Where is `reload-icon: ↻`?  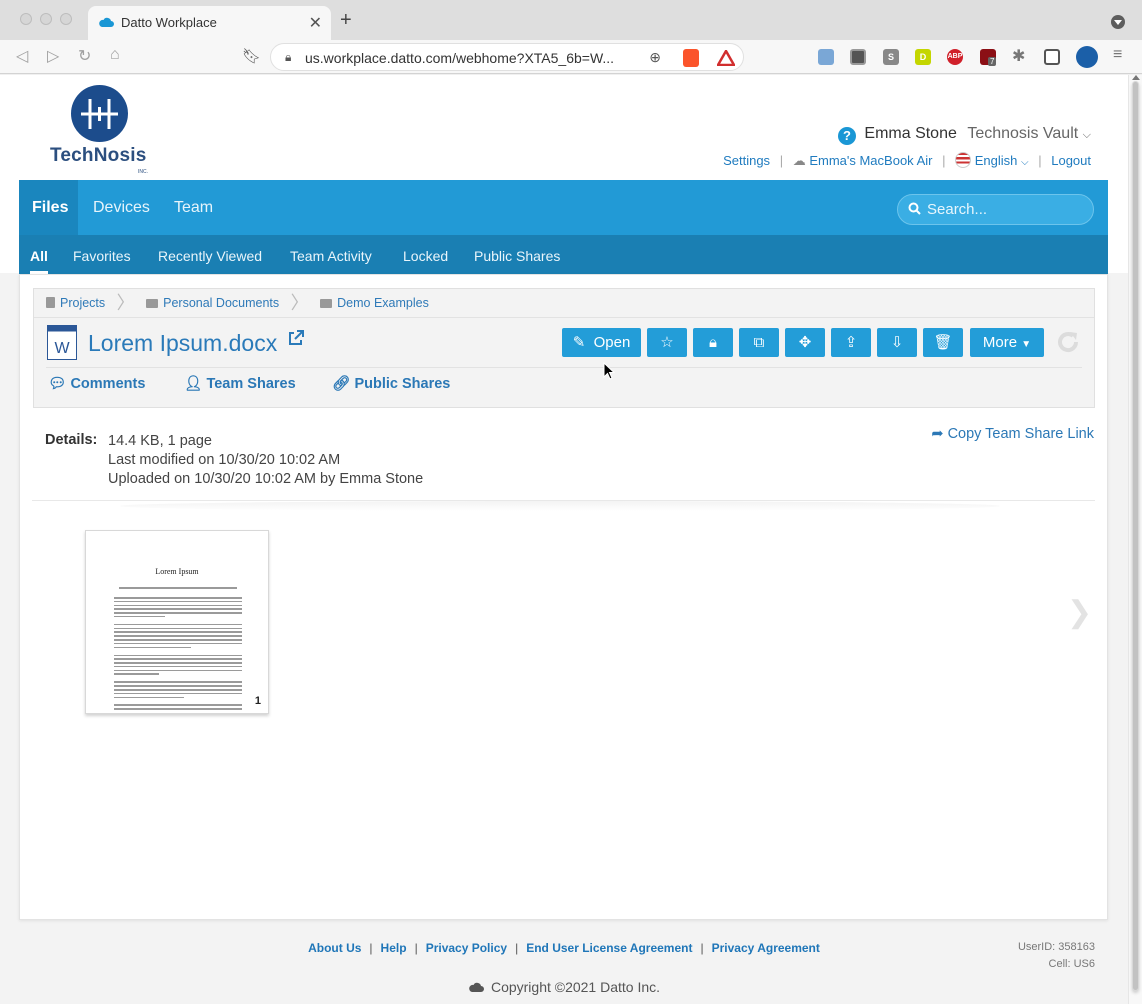
reload-icon: ↻ is located at coordinates (84, 56).